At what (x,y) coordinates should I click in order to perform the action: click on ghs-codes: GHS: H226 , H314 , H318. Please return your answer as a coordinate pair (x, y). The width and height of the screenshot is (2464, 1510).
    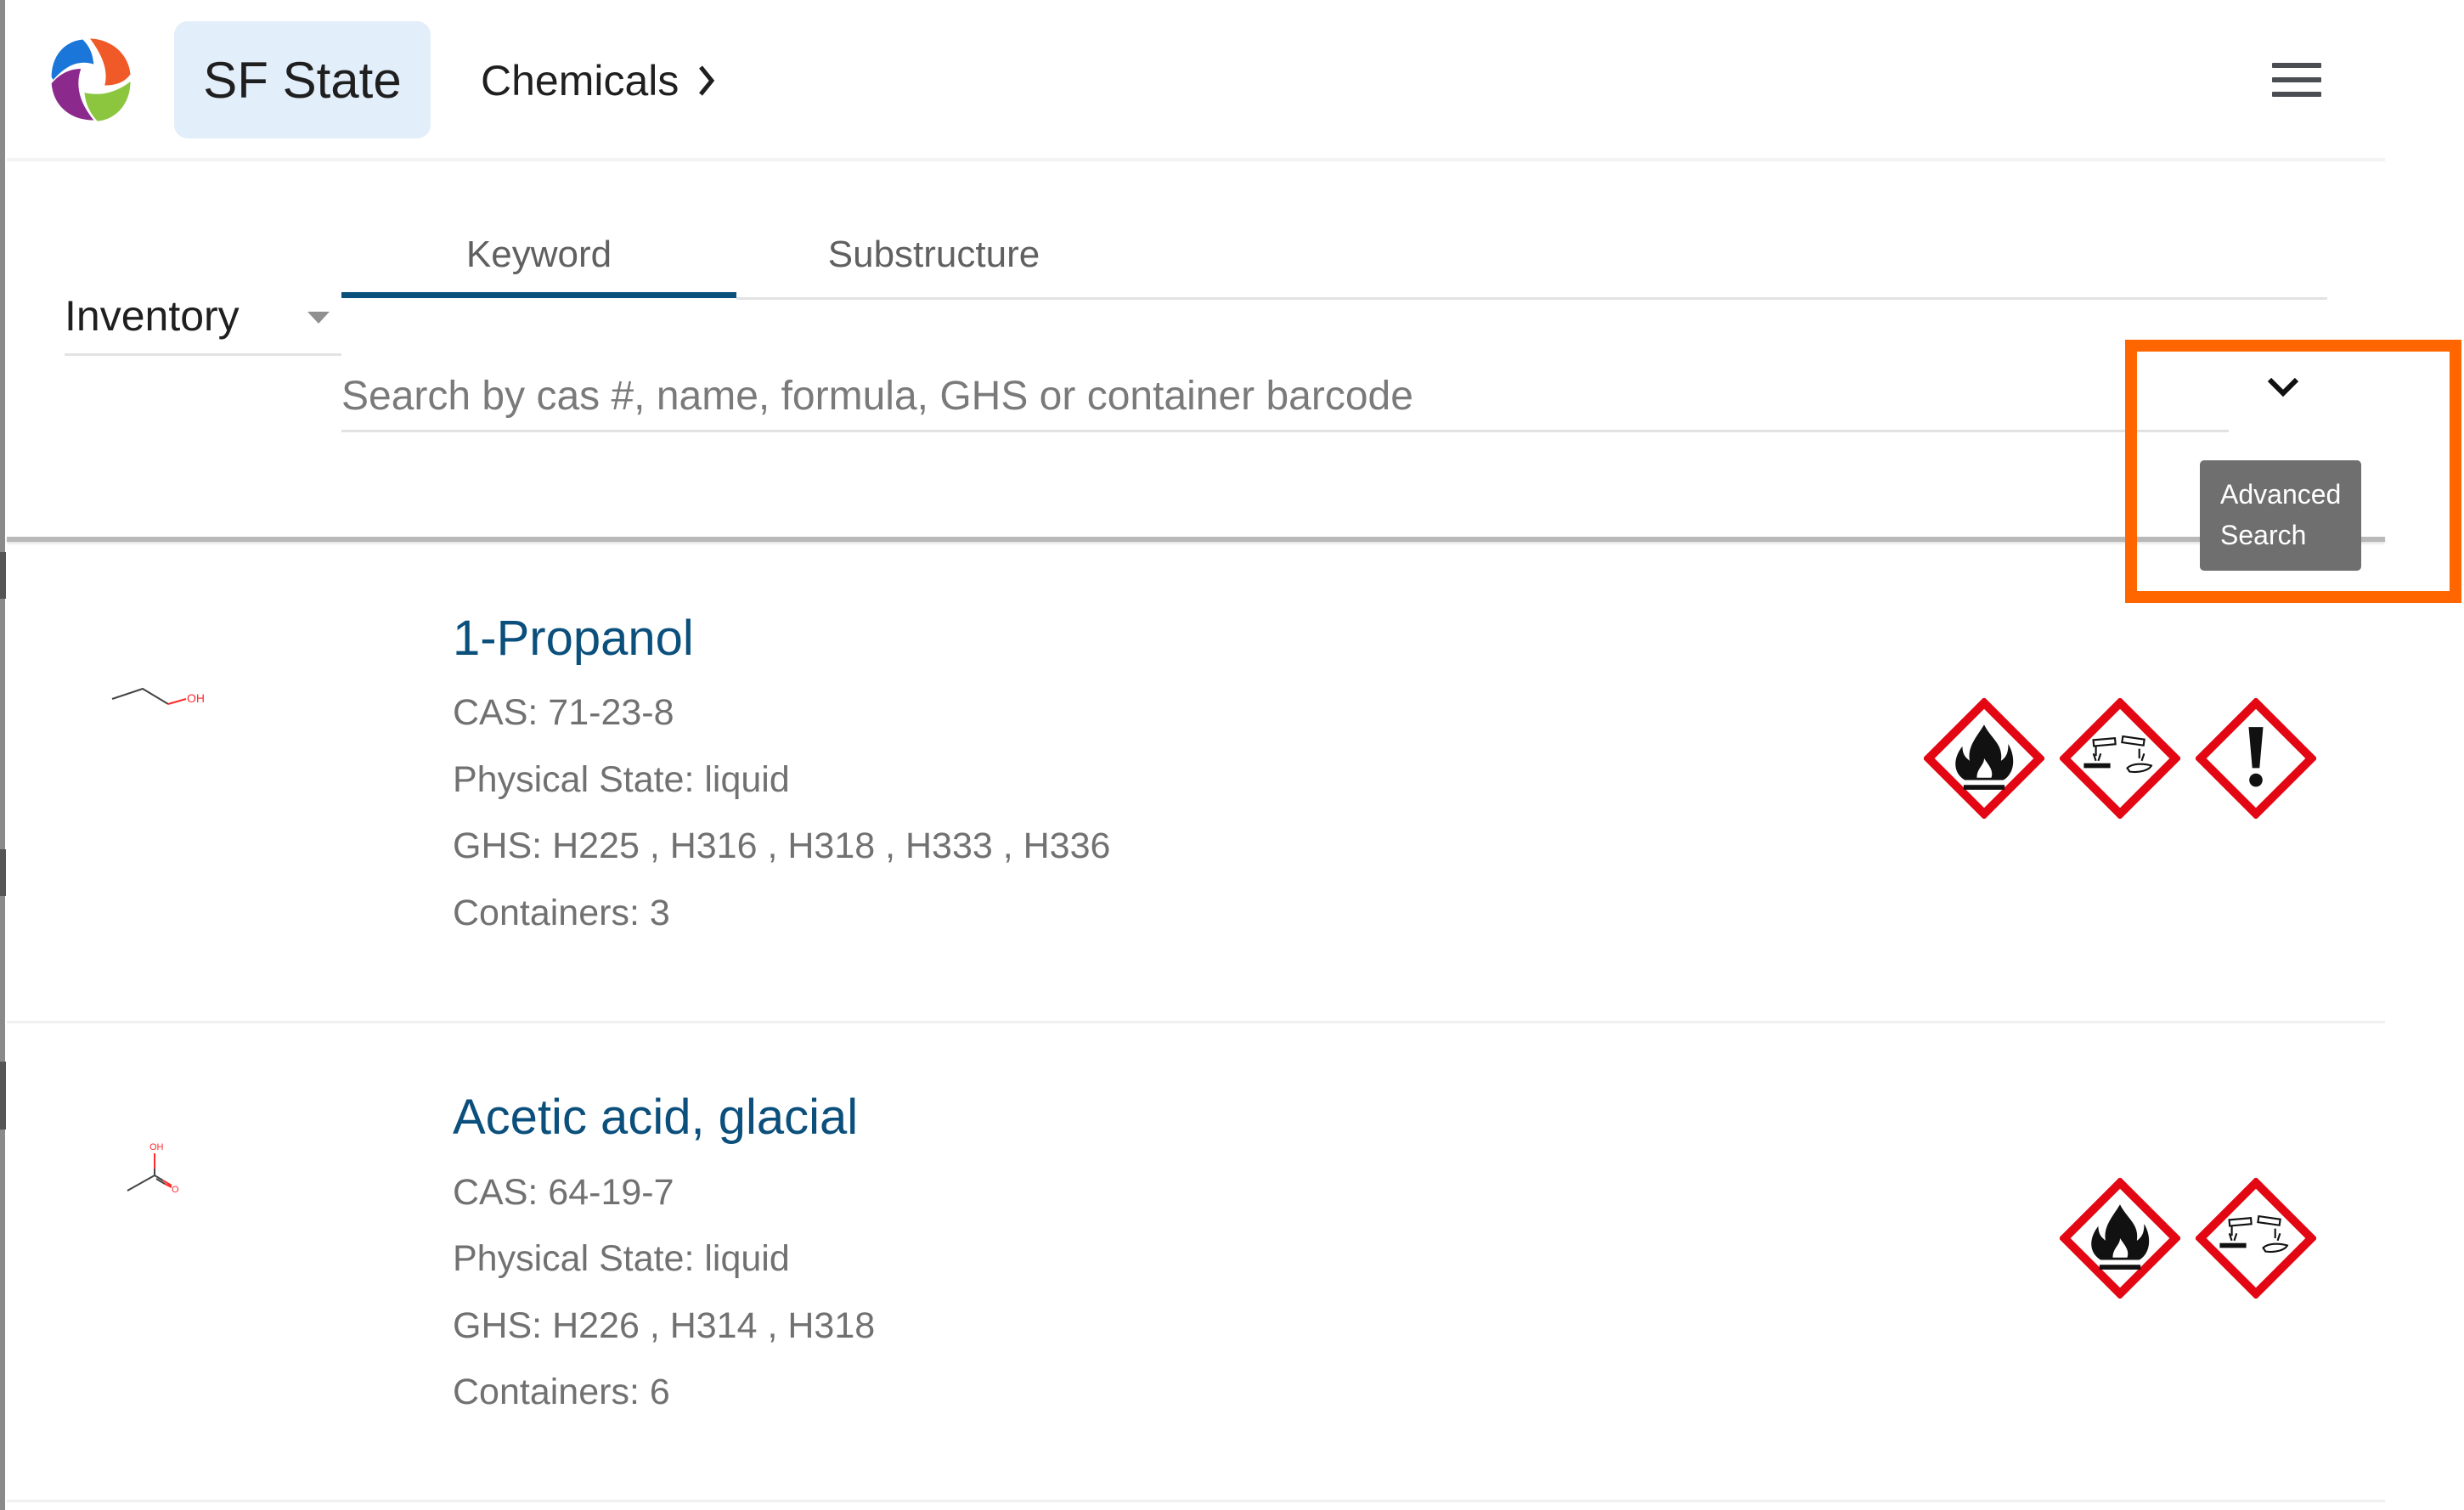
    Looking at the image, I should click on (664, 1325).